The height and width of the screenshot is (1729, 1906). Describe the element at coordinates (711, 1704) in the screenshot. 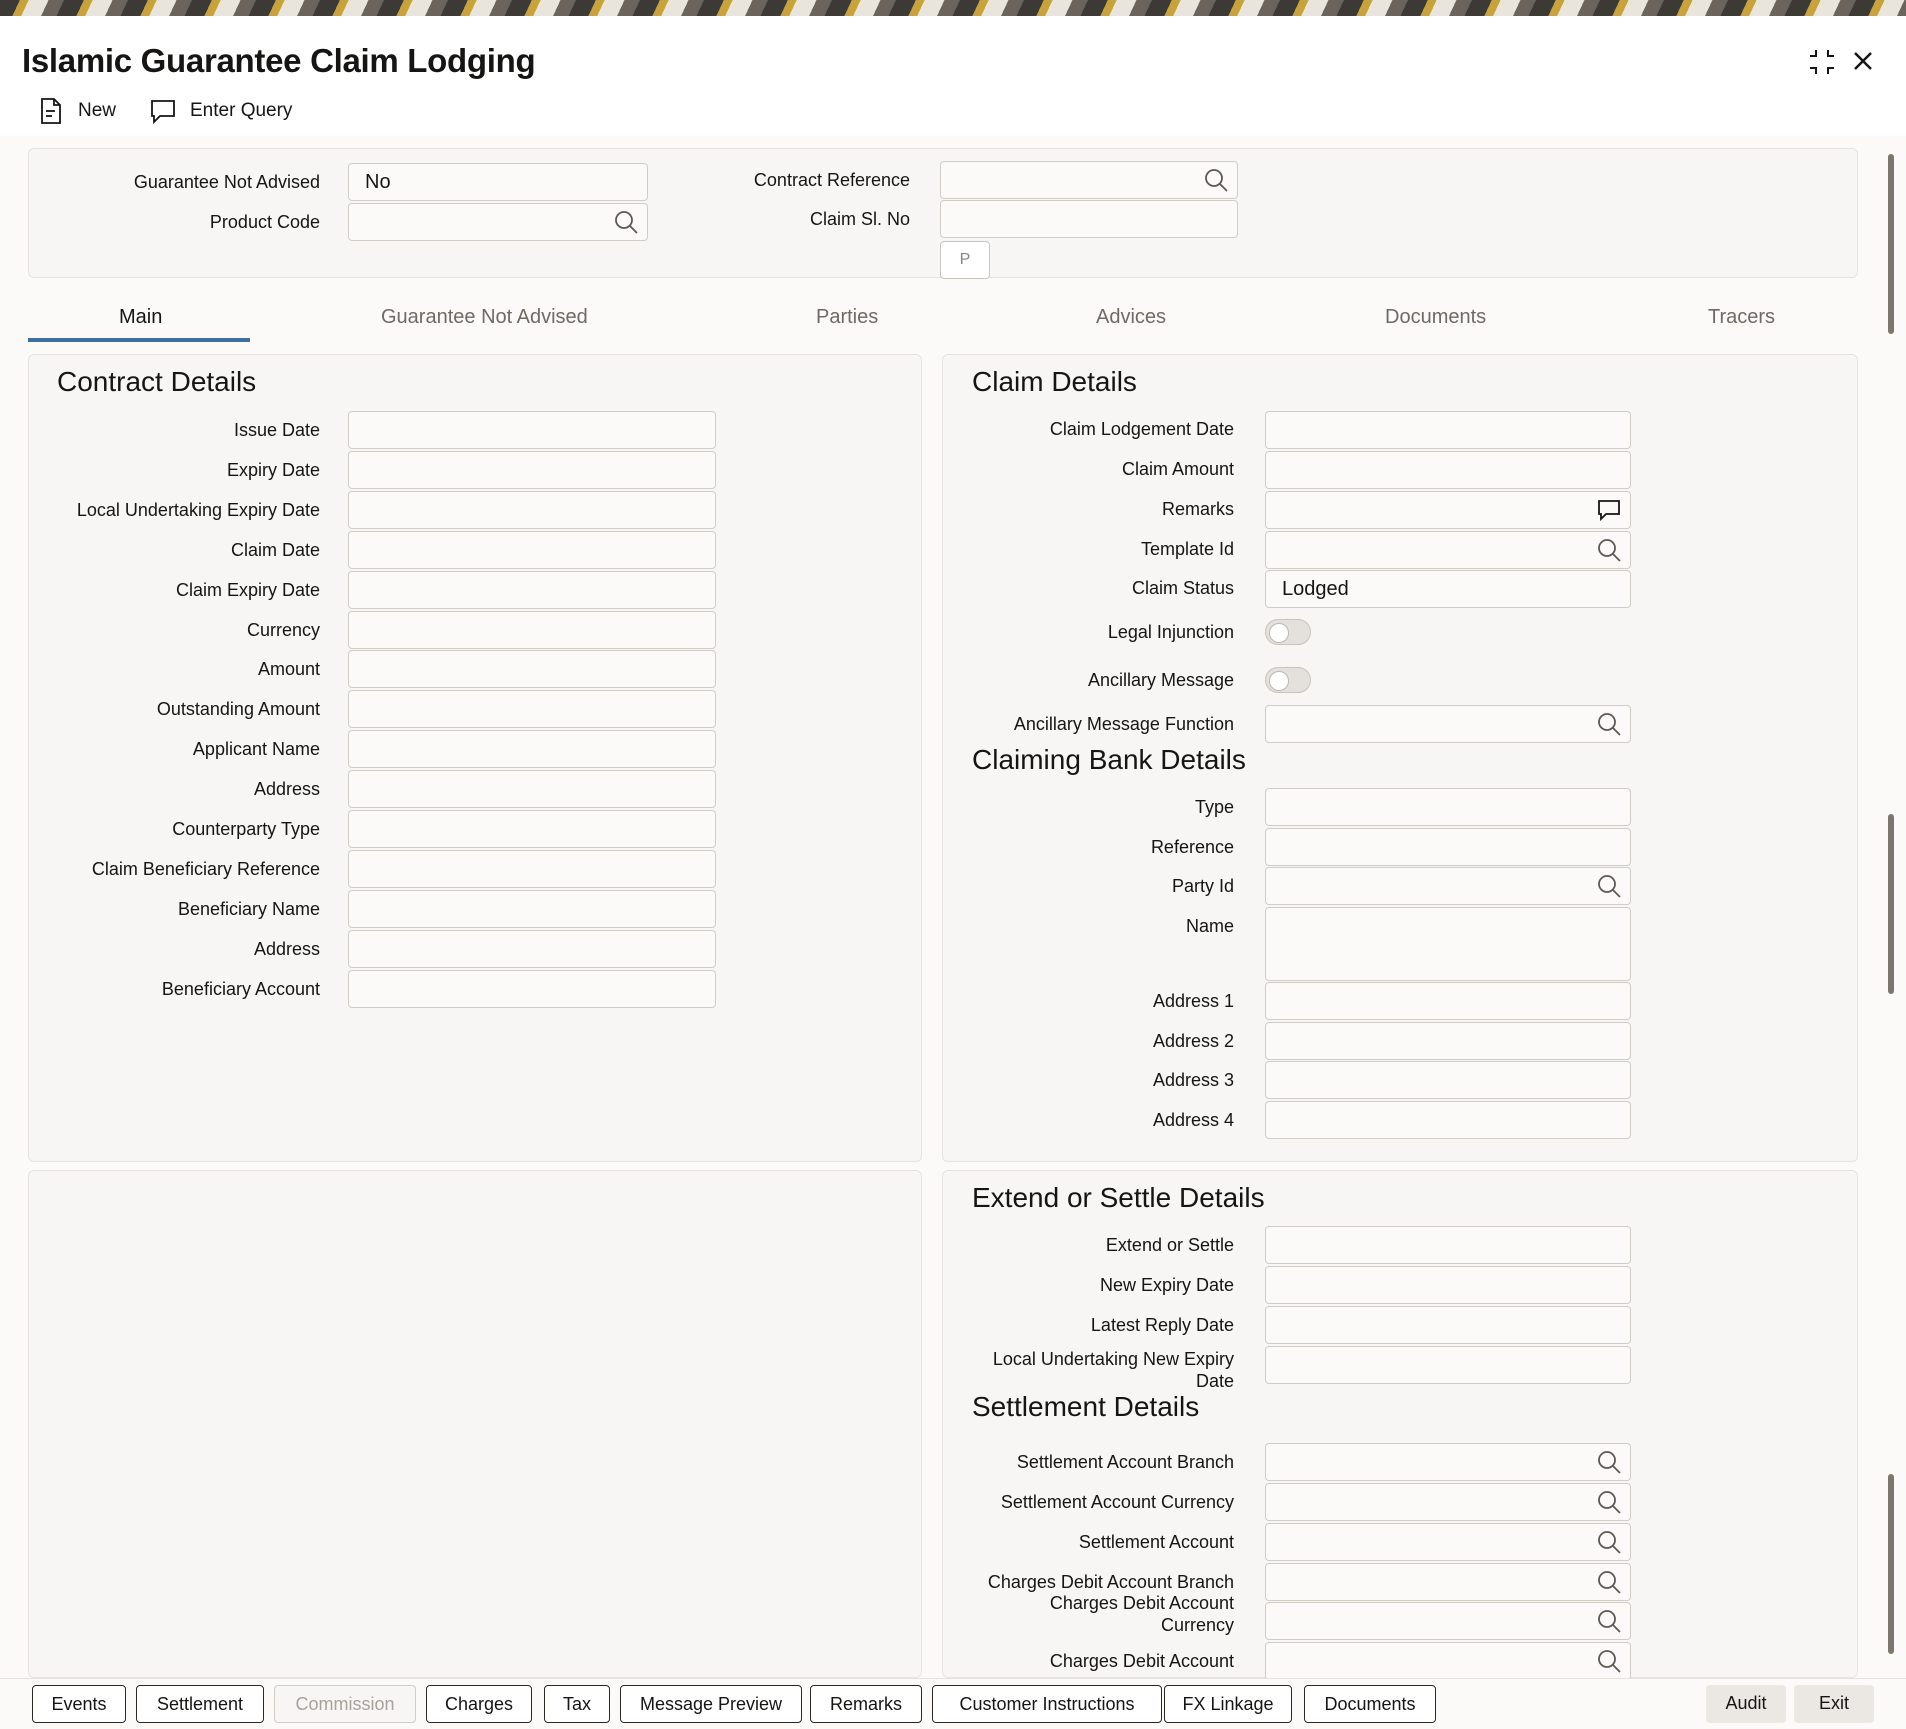

I see `message-preview-button: Message Preview` at that location.